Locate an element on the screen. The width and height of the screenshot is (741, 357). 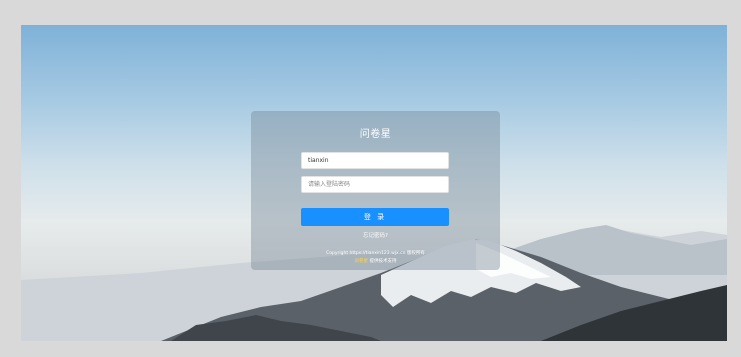
username-input is located at coordinates (375, 160).